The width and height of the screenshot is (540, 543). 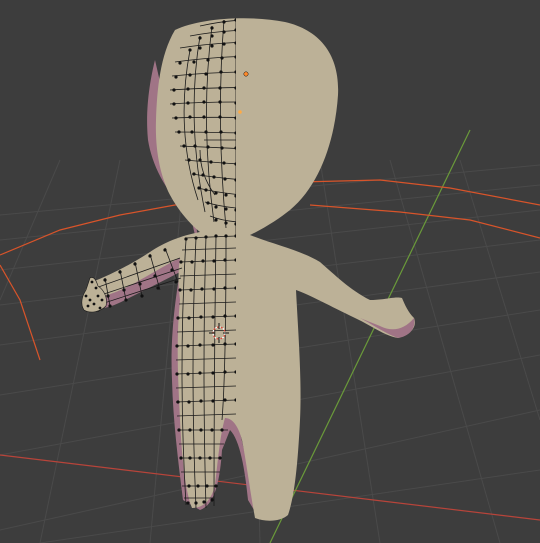 I want to click on object-origin-icon, so click(x=246, y=74).